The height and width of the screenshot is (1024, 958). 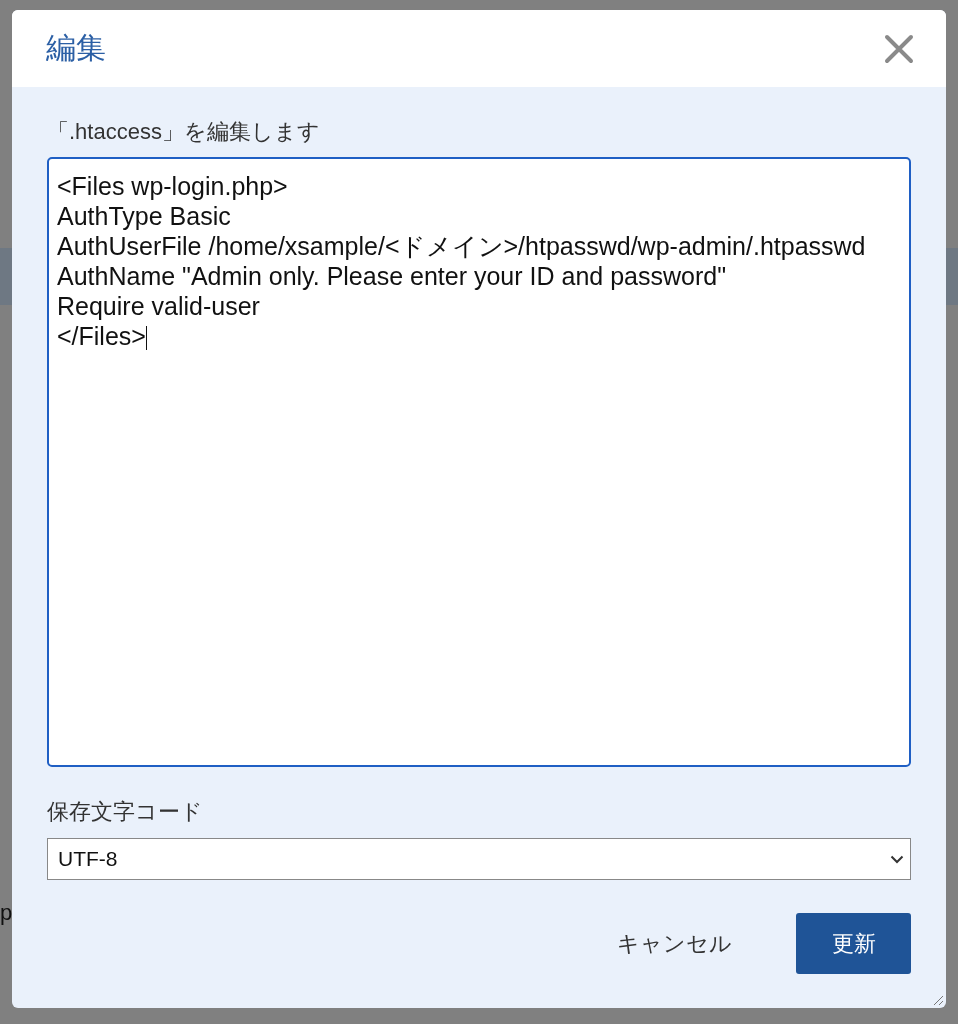 I want to click on encoding-label: 保存文字コード, so click(x=125, y=812).